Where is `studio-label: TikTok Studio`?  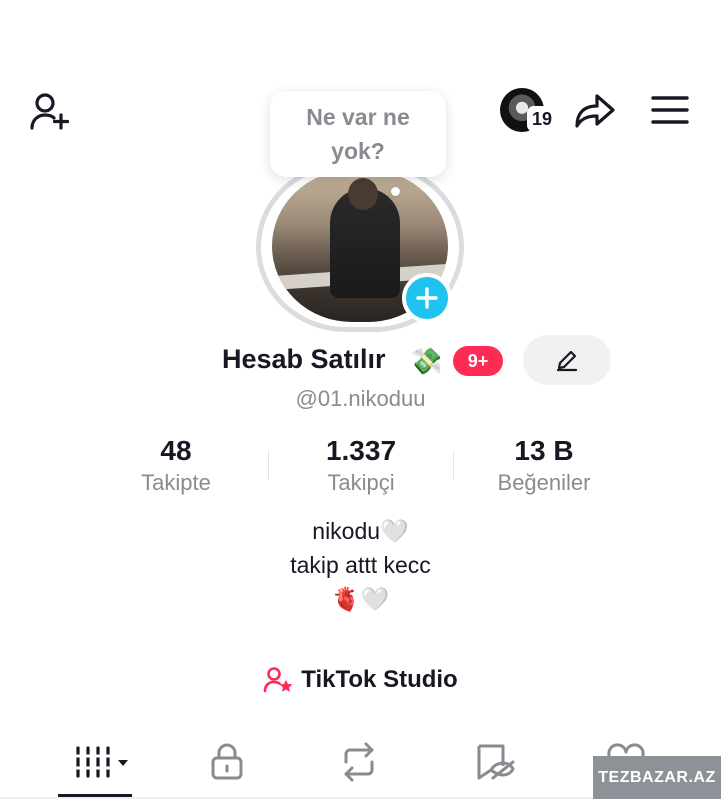 studio-label: TikTok Studio is located at coordinates (379, 679).